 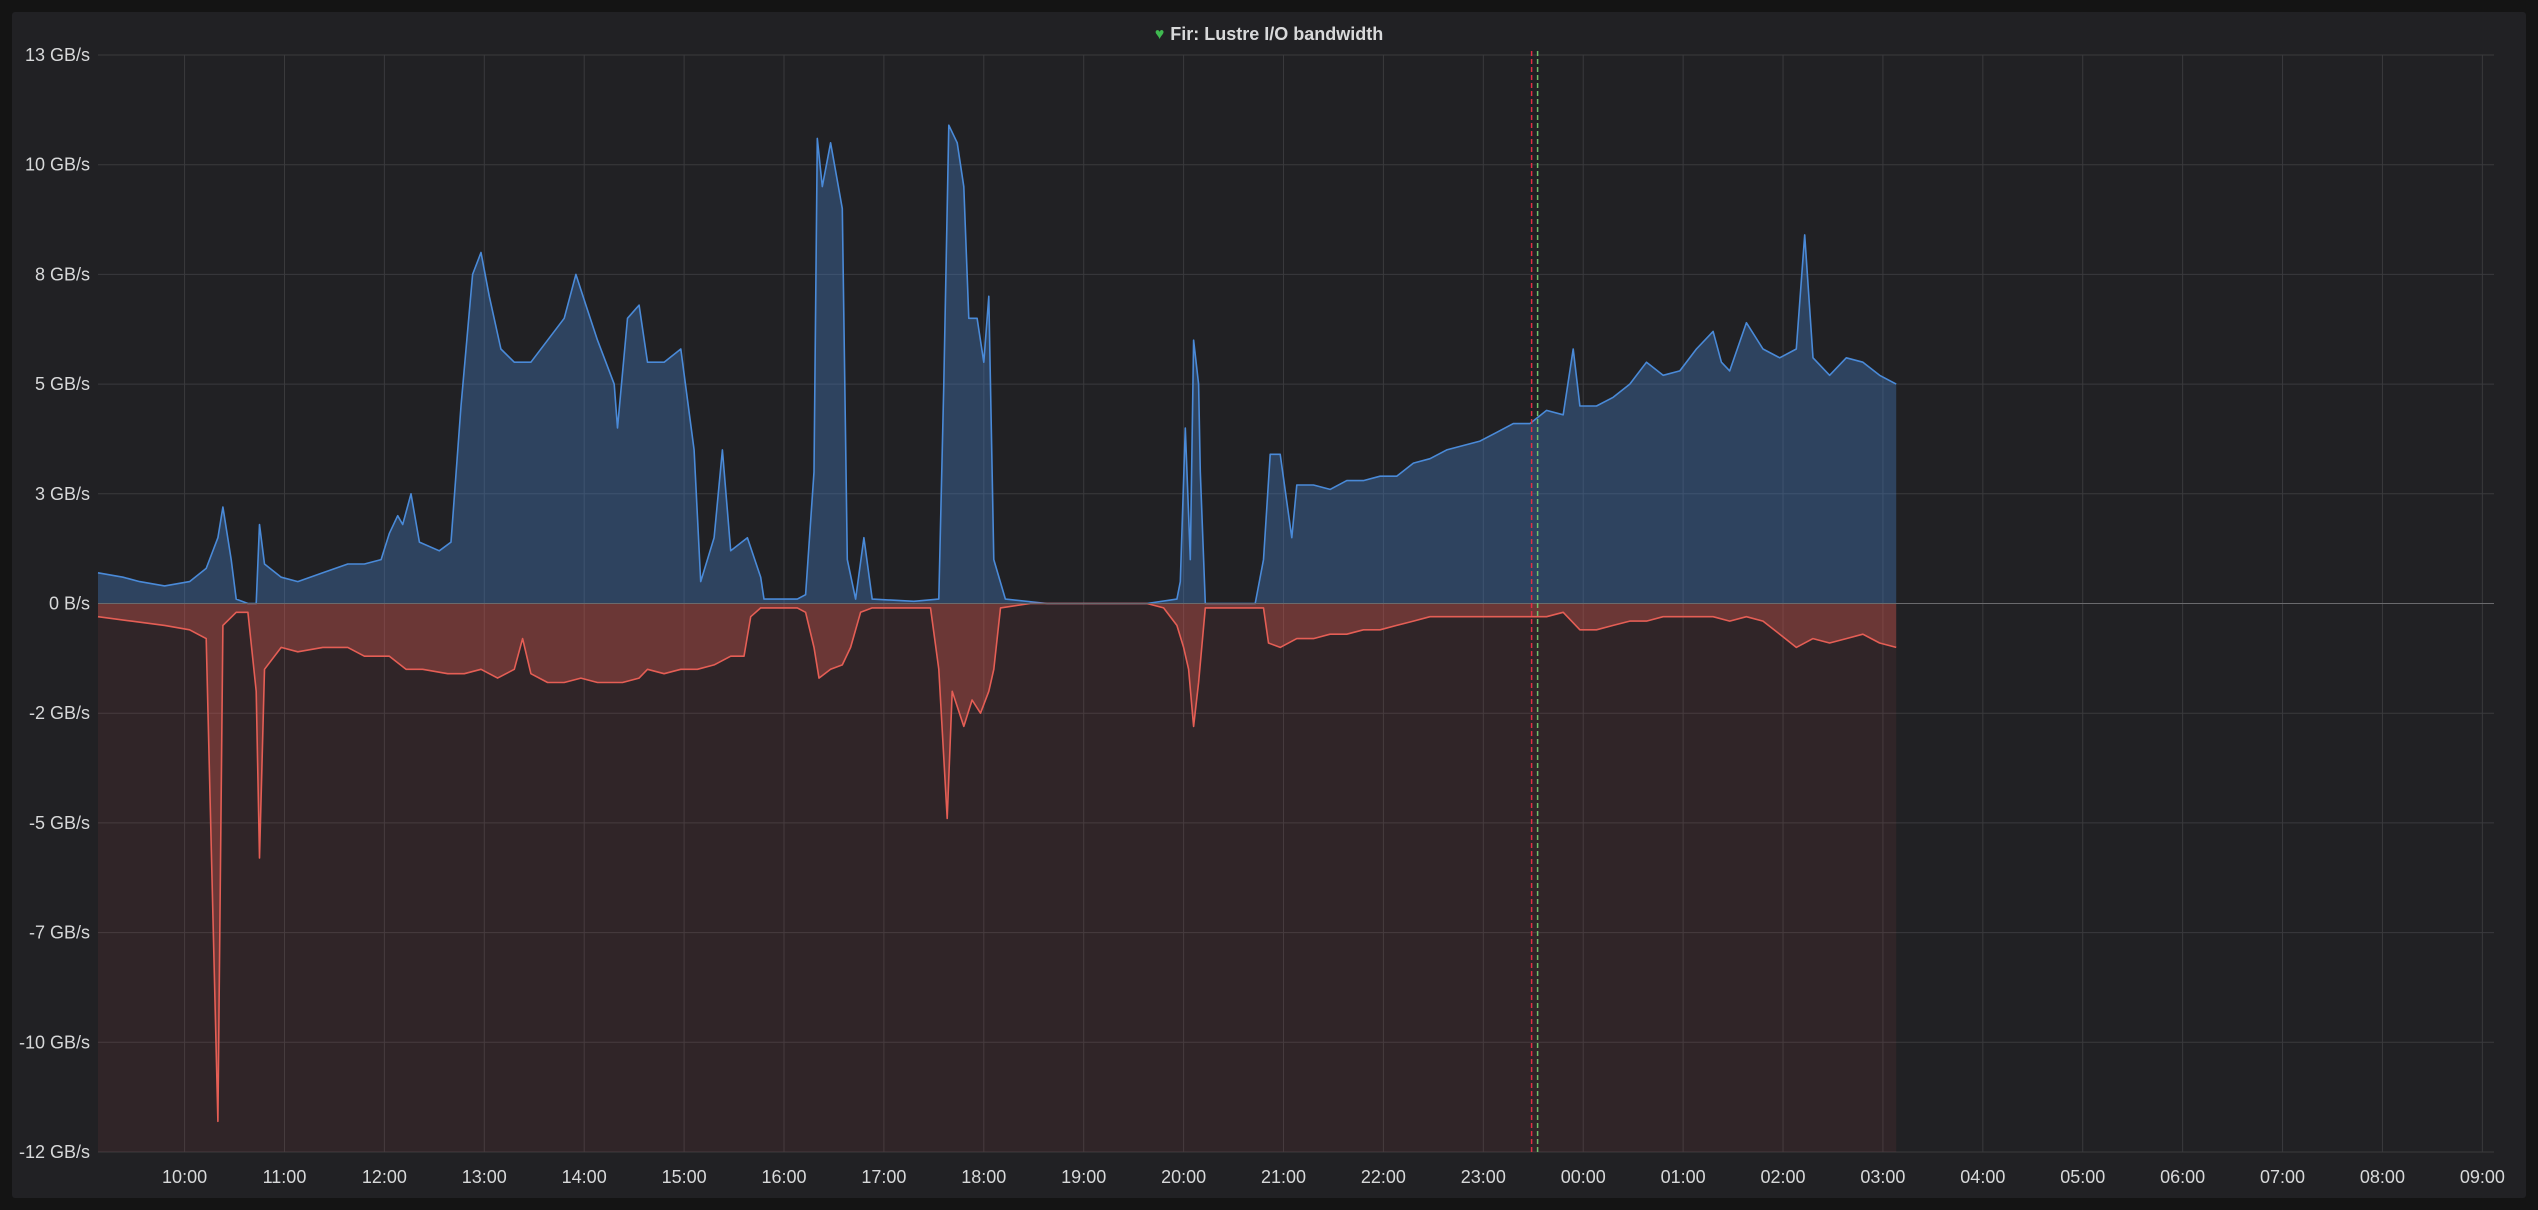 What do you see at coordinates (1383, 1177) in the screenshot?
I see `x-tick-label: 22:00` at bounding box center [1383, 1177].